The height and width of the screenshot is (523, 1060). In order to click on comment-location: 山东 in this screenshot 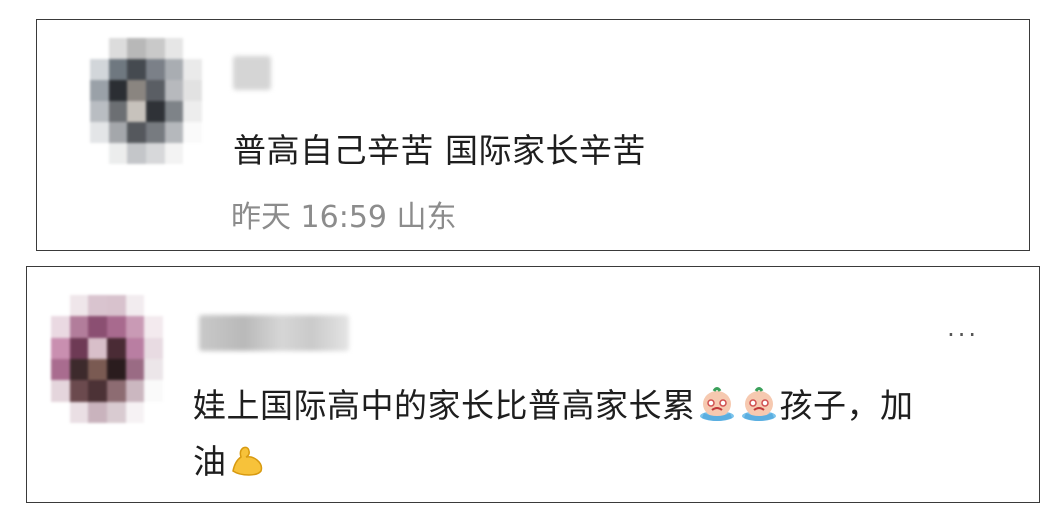, I will do `click(426, 217)`.